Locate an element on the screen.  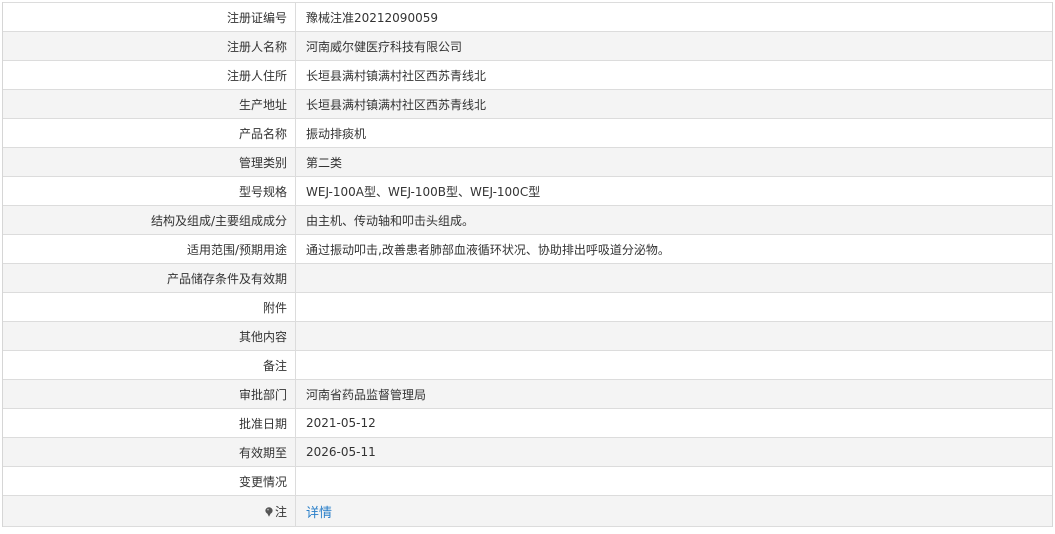
row-registrant-address: 注册人住所 长垣县满村镇满村社区西苏青线北 is located at coordinates (527, 75).